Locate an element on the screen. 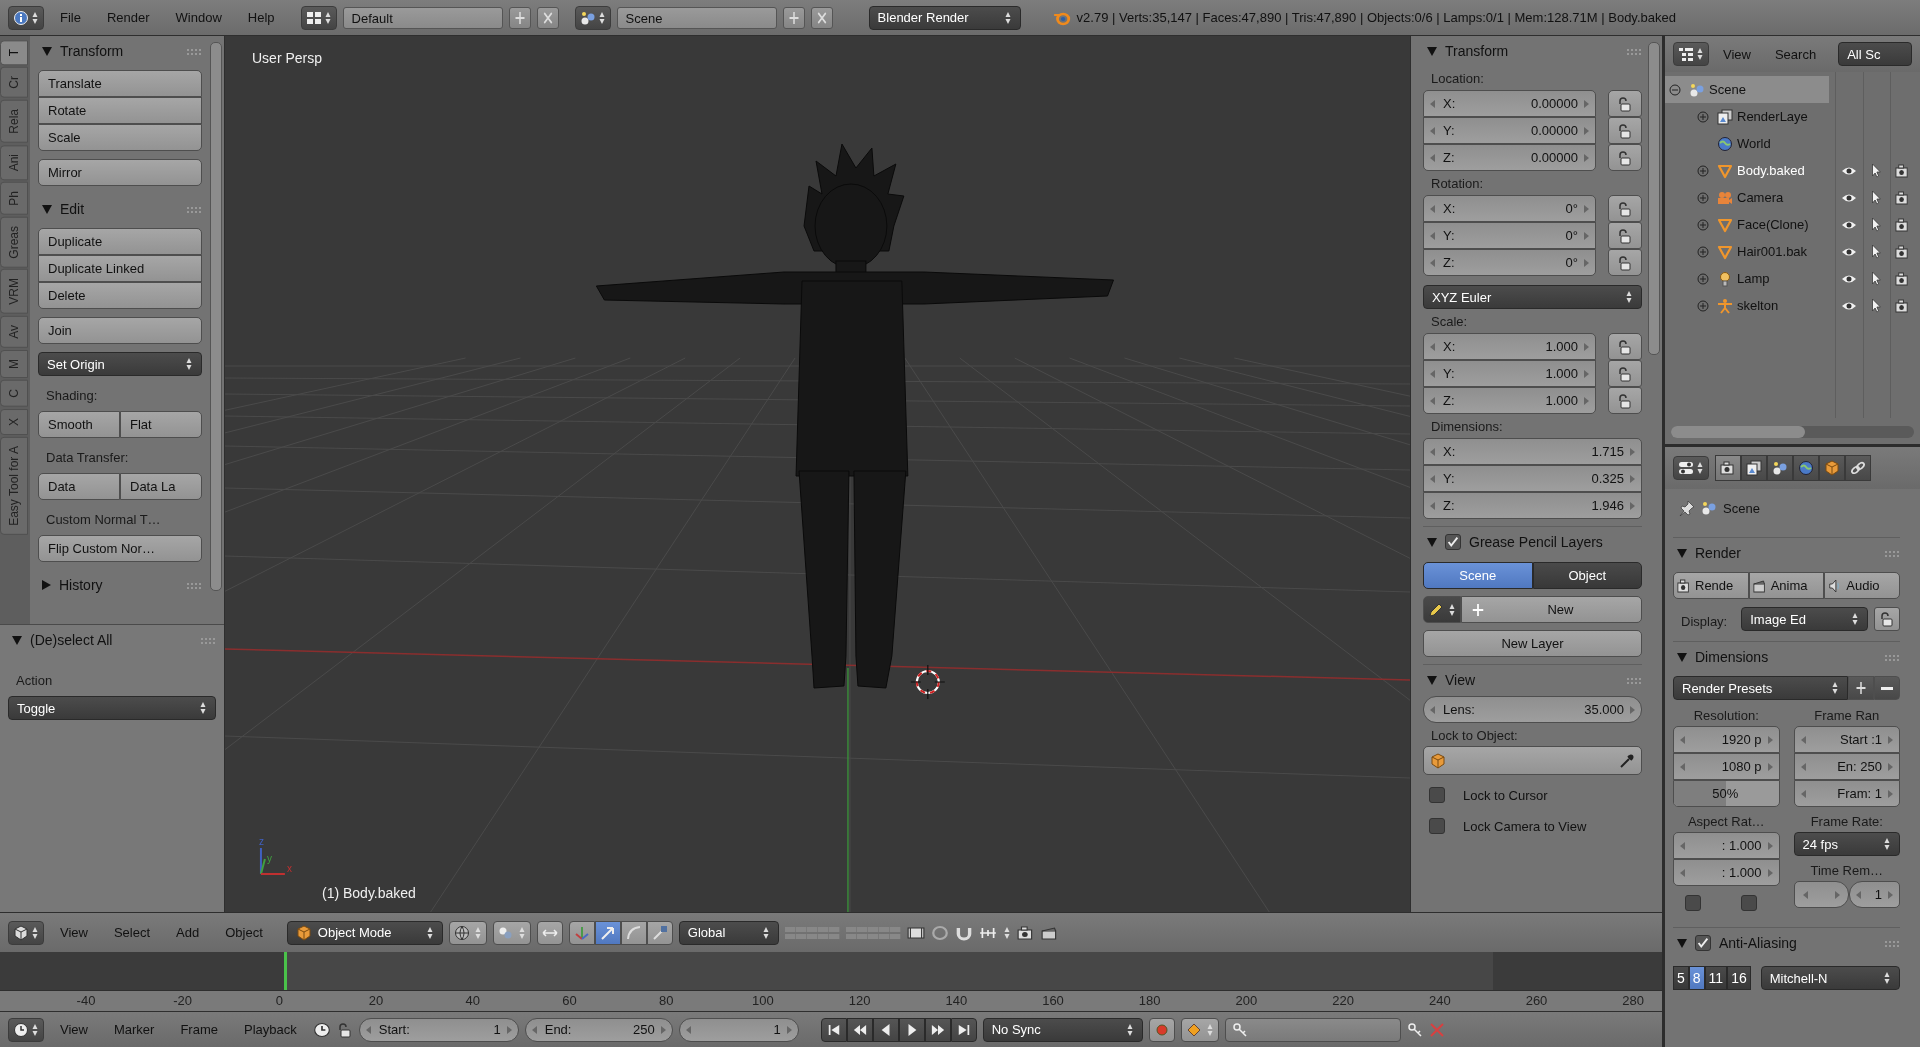 This screenshot has width=1920, height=1047. keying-set-field is located at coordinates (1312, 1029).